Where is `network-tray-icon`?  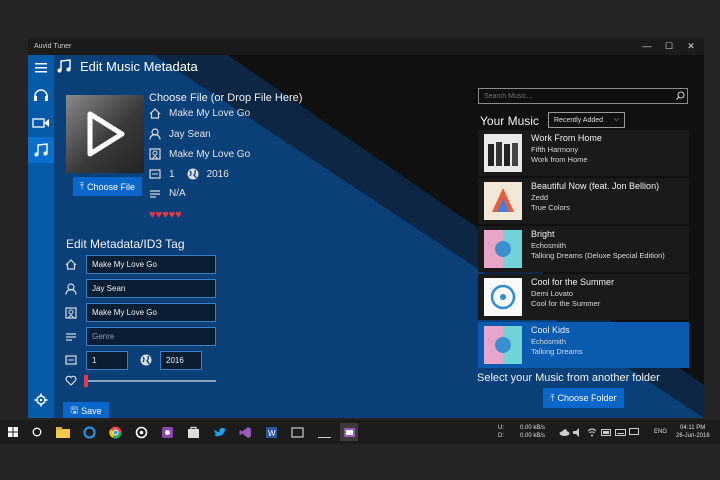
network-tray-icon is located at coordinates (592, 432).